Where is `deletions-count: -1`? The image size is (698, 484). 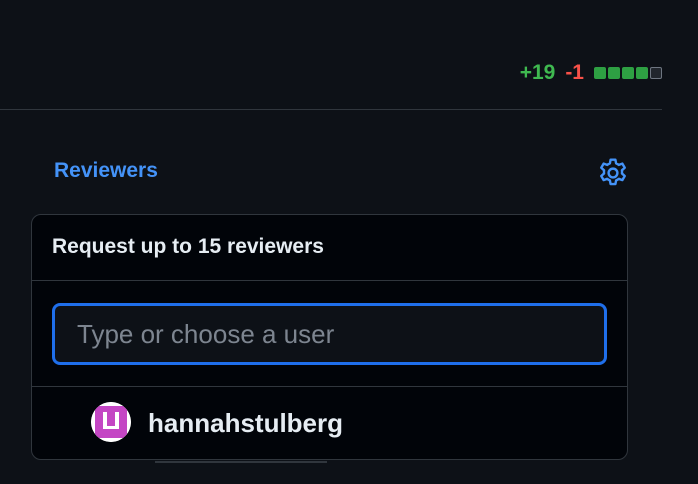
deletions-count: -1 is located at coordinates (574, 72).